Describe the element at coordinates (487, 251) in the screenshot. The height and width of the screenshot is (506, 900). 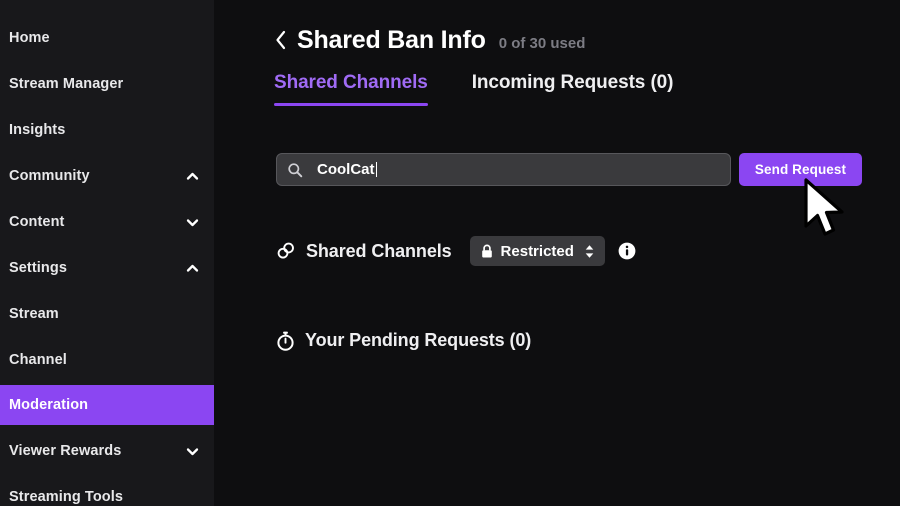
I see `lock-icon` at that location.